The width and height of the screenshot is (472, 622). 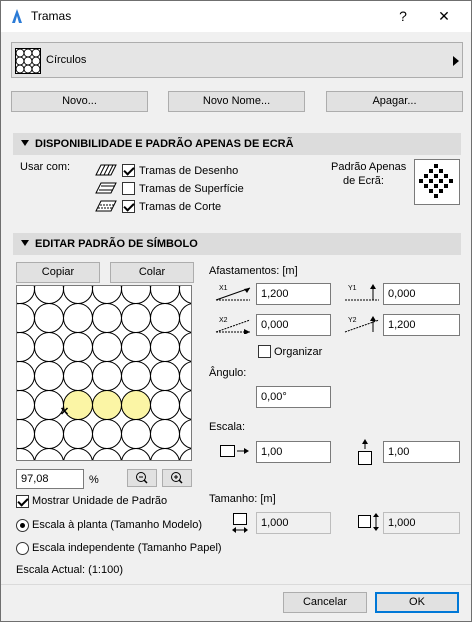 What do you see at coordinates (352, 320) in the screenshot?
I see `y2-tag: Y2` at bounding box center [352, 320].